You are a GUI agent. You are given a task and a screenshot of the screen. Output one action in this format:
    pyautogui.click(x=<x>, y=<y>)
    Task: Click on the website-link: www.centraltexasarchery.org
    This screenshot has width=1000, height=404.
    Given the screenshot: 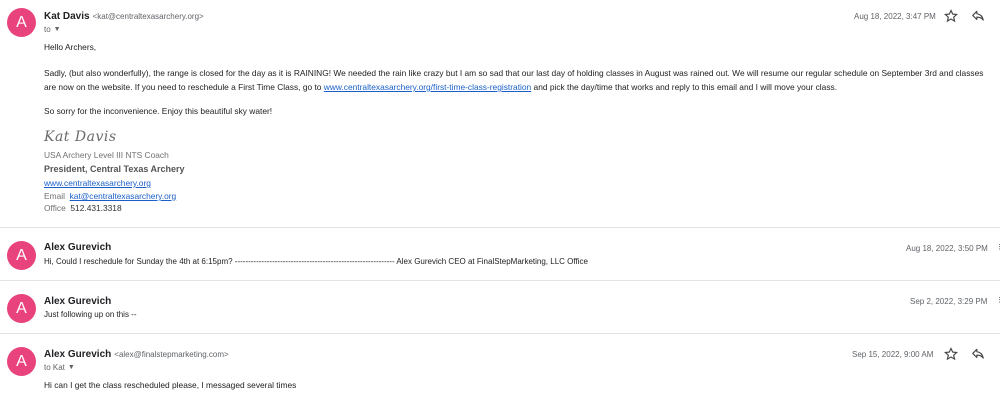 What is the action you would take?
    pyautogui.click(x=97, y=183)
    